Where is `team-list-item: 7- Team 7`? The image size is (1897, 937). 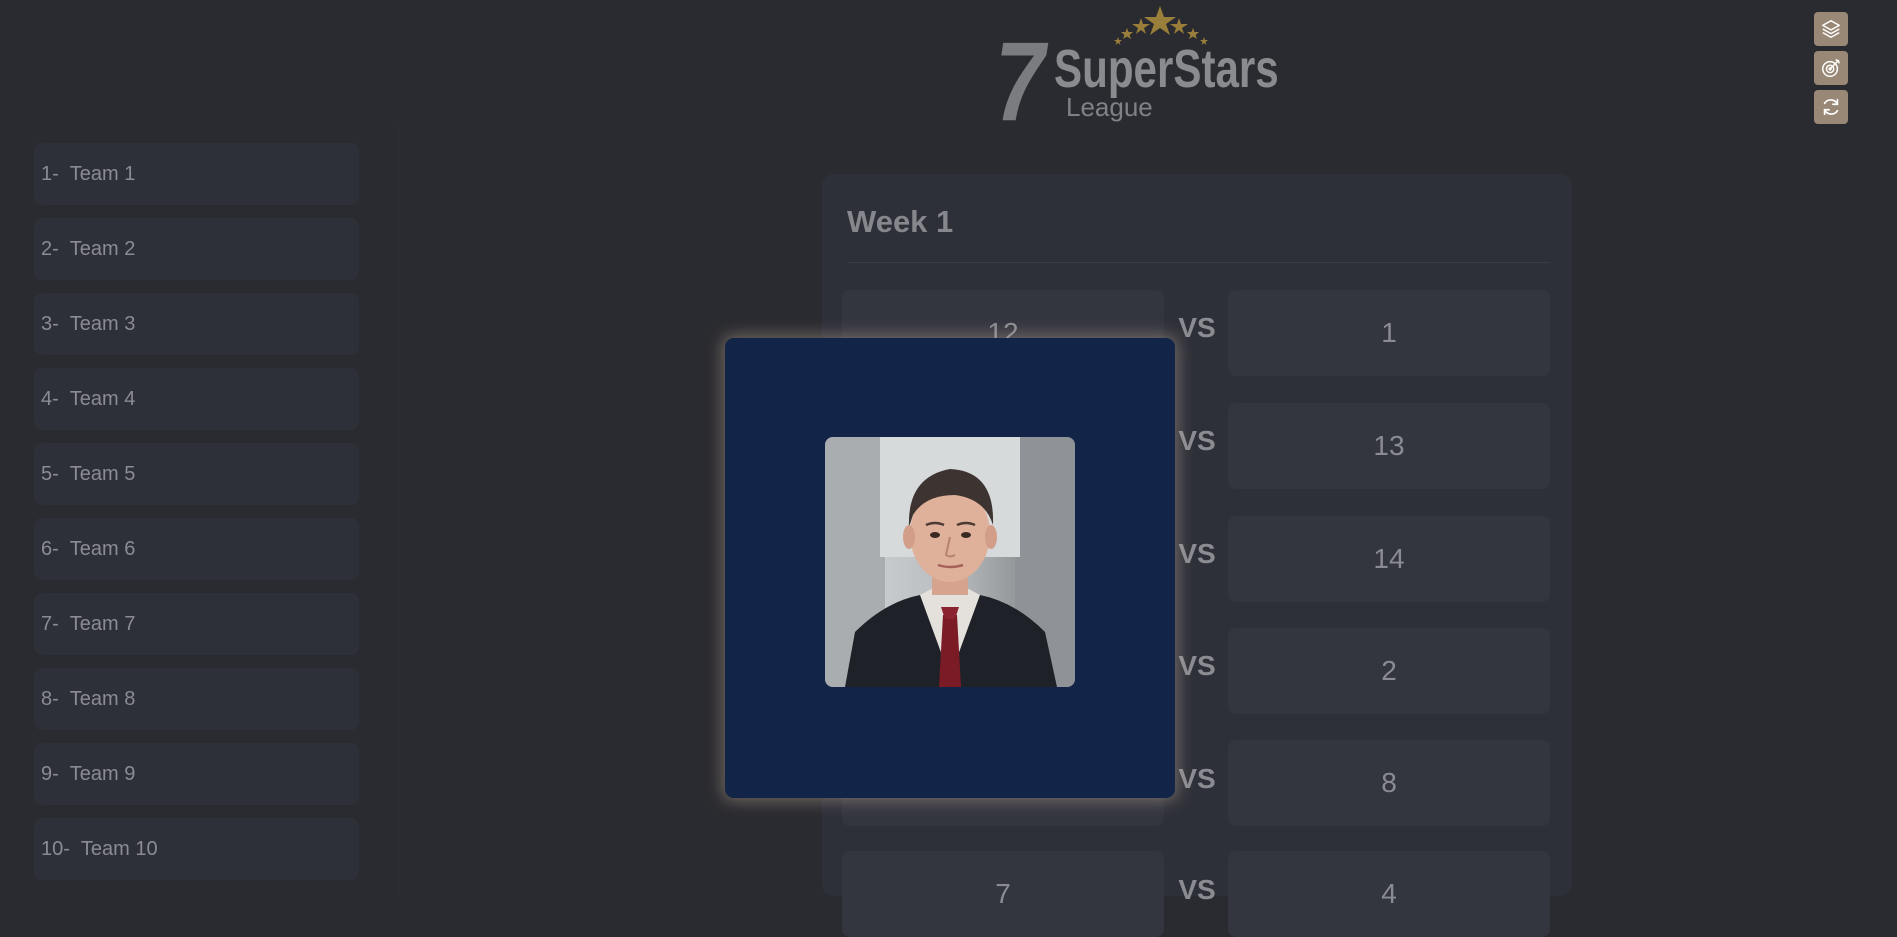
team-list-item: 7- Team 7 is located at coordinates (196, 624).